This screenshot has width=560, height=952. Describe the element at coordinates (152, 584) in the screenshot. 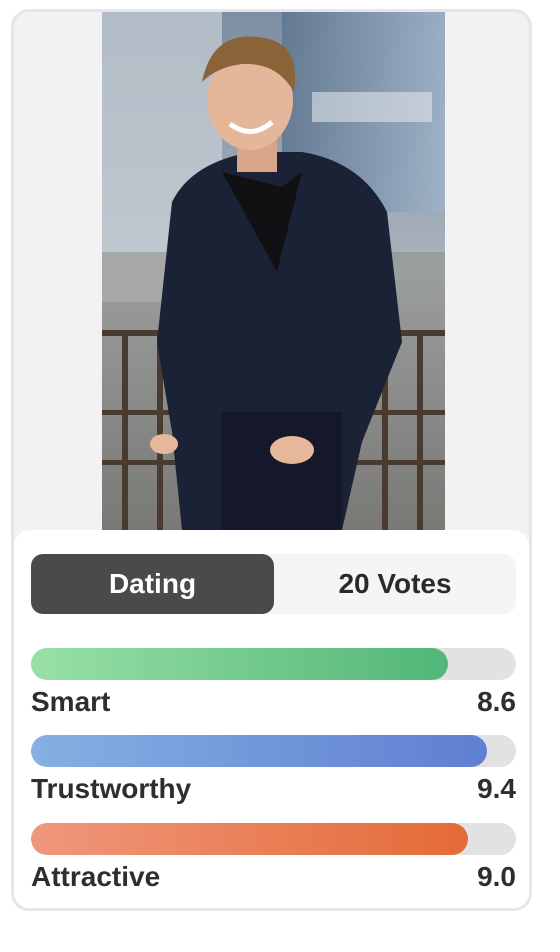

I see `dating-tab: Dating` at that location.